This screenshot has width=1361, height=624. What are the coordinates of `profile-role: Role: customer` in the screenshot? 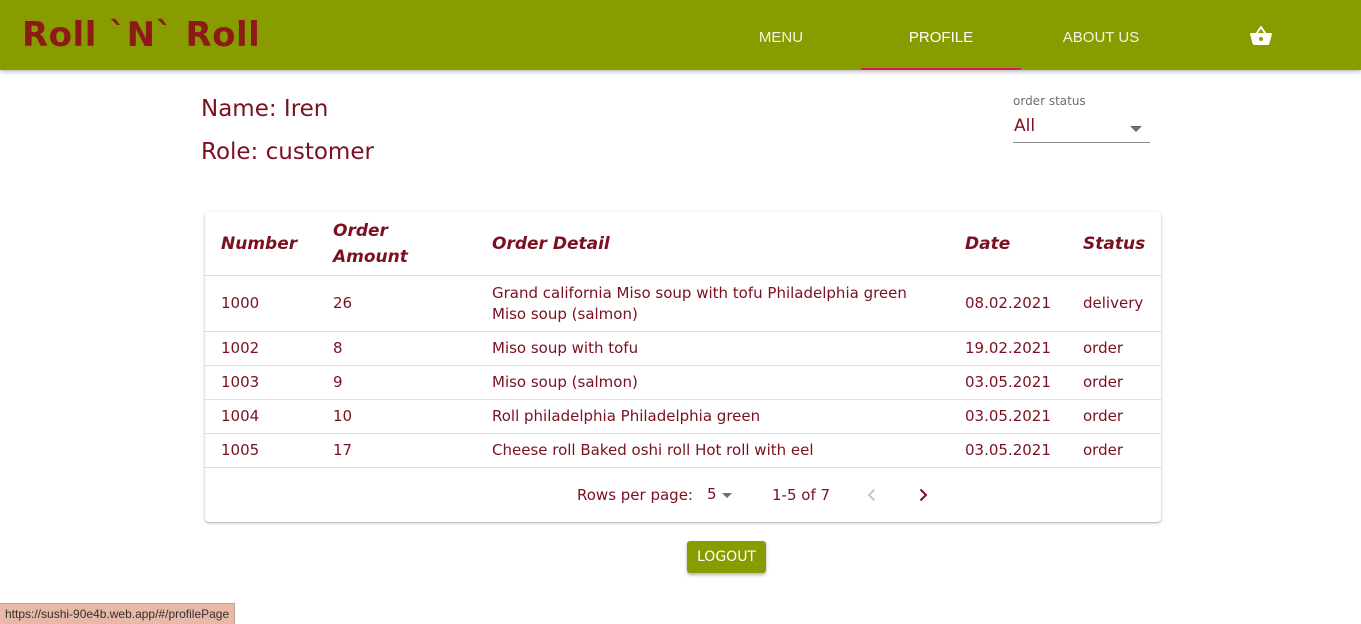 It's located at (287, 152).